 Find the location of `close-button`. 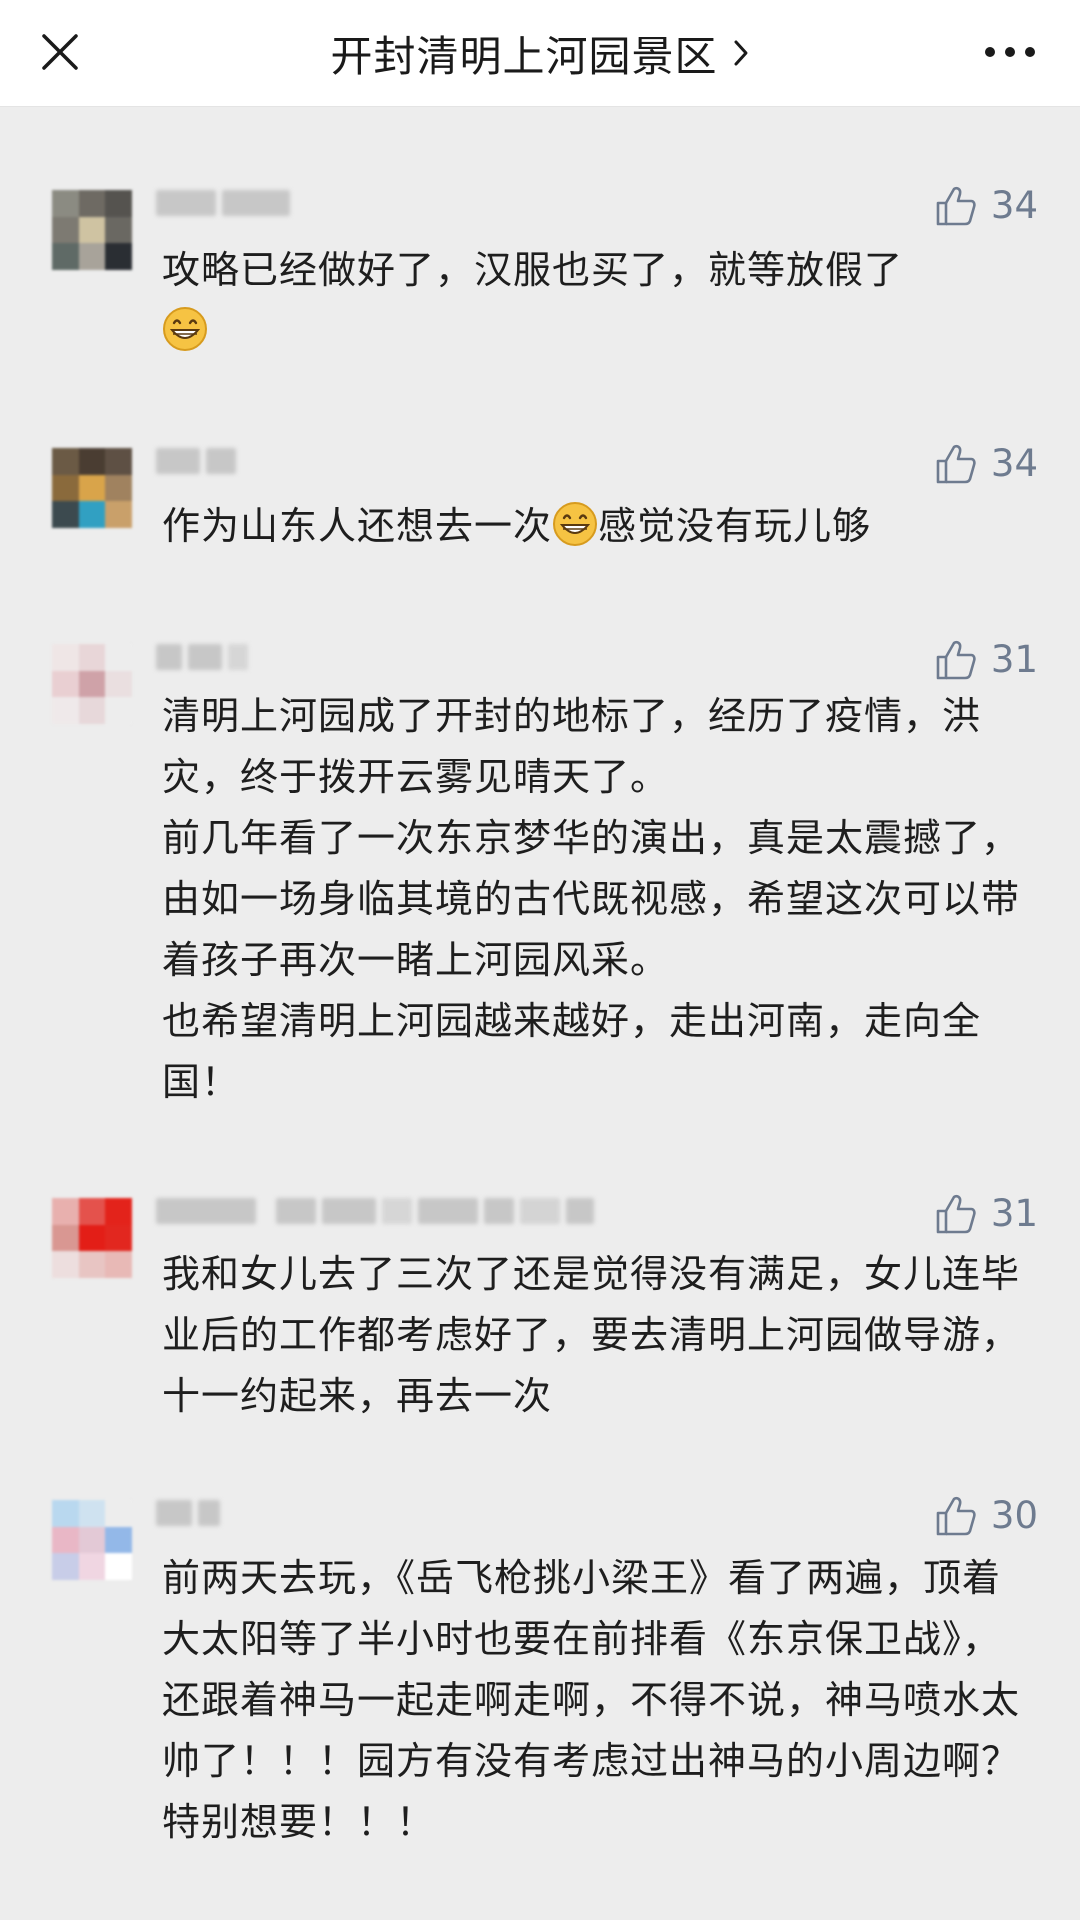

close-button is located at coordinates (60, 52).